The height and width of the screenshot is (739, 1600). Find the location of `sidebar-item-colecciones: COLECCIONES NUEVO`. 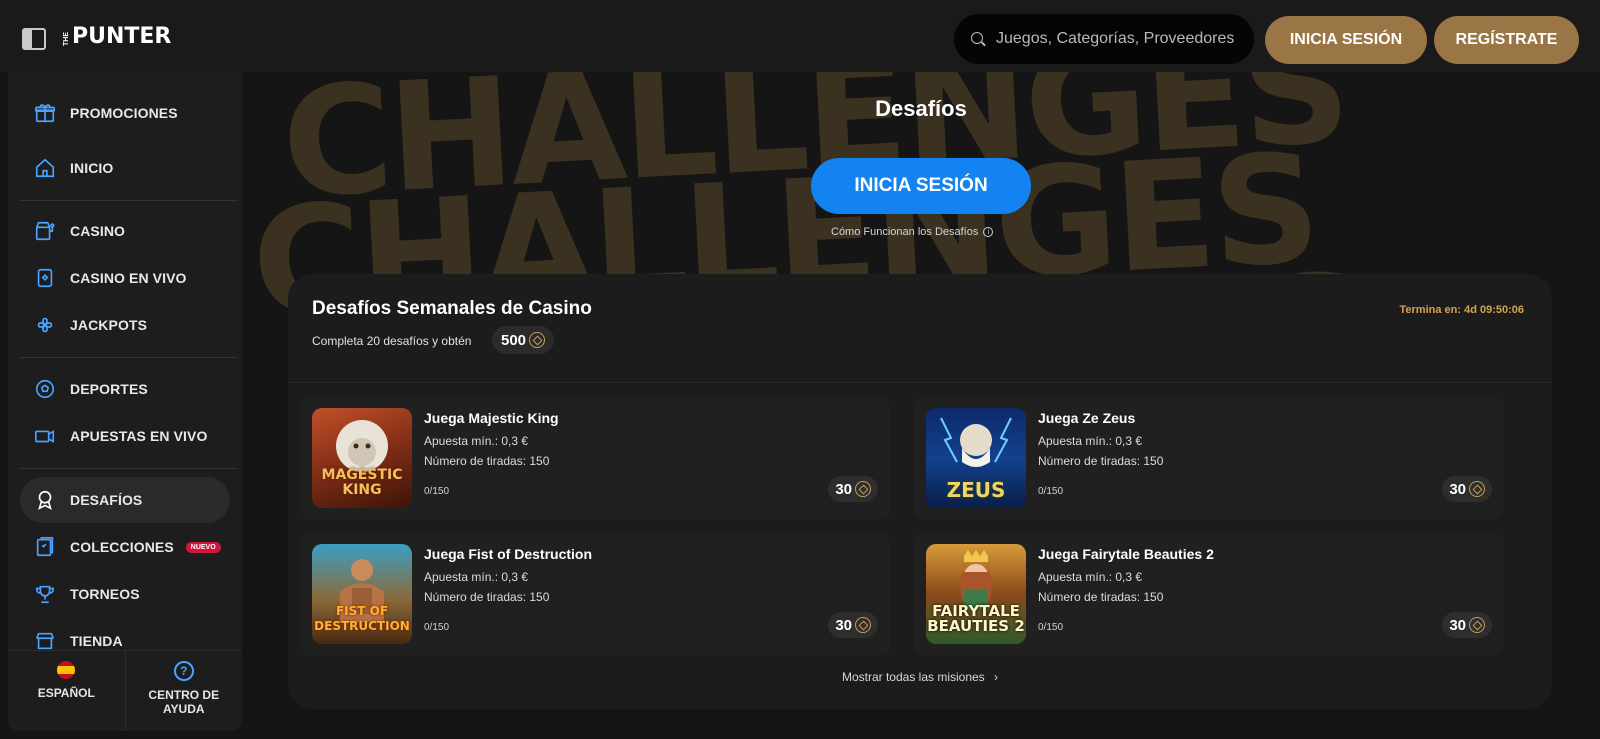

sidebar-item-colecciones: COLECCIONES NUEVO is located at coordinates (125, 547).